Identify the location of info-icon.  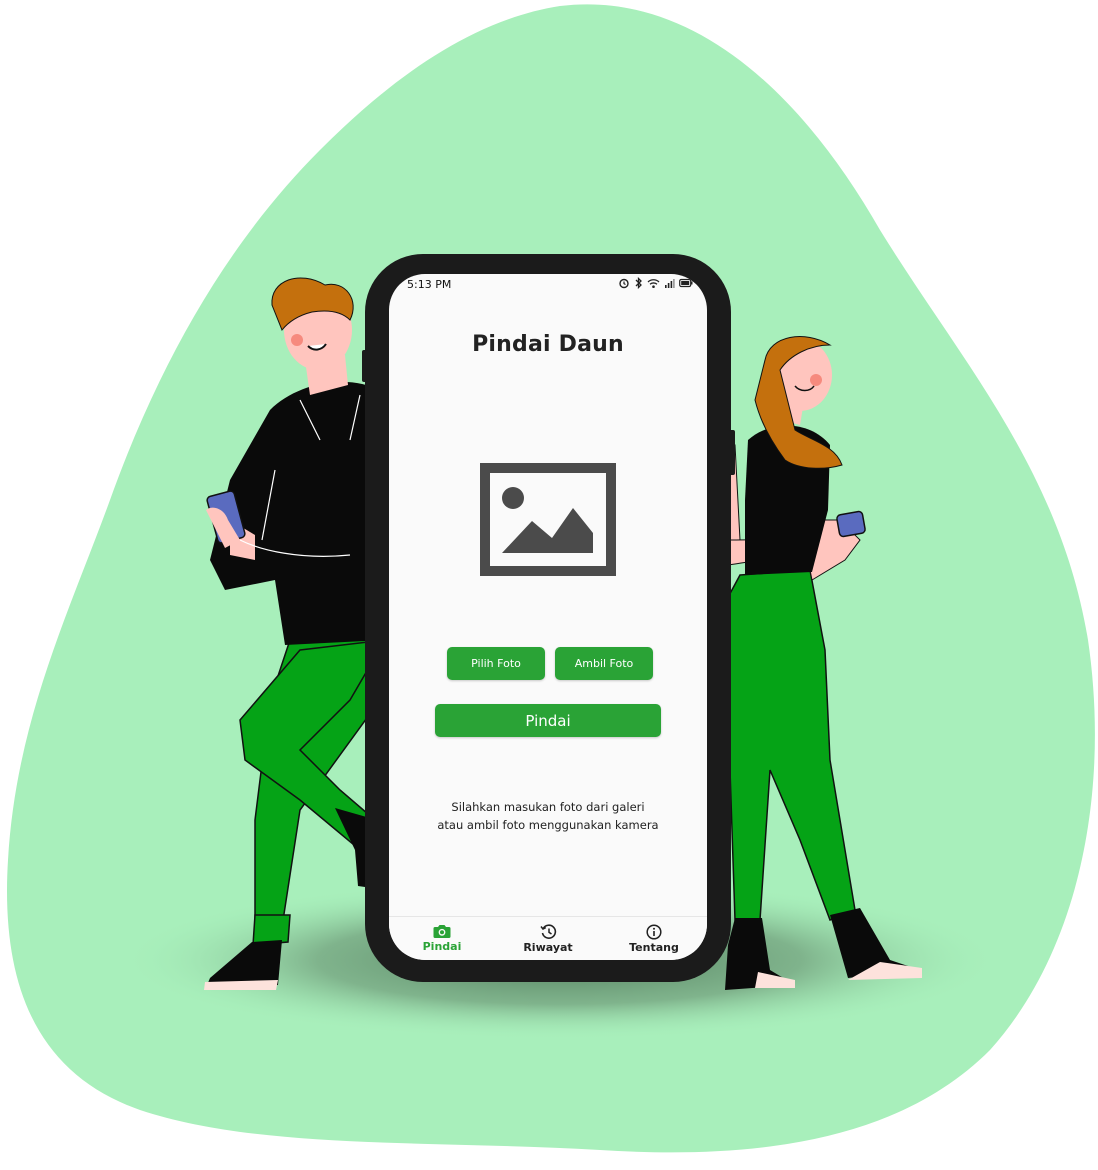
(654, 932).